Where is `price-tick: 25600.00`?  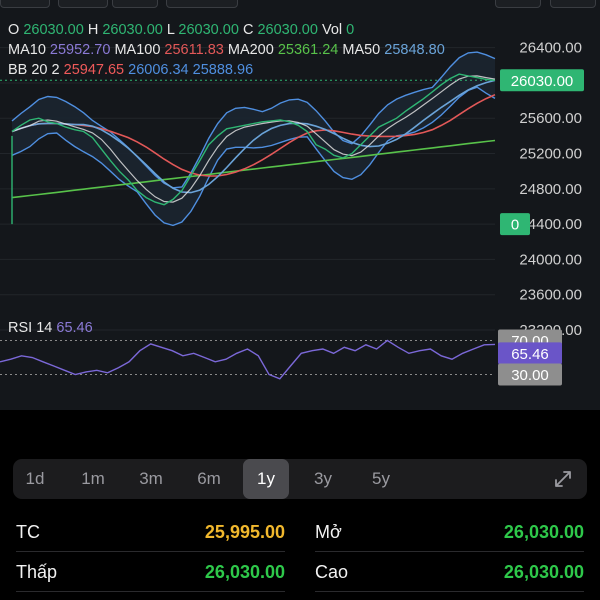 price-tick: 25600.00 is located at coordinates (550, 118).